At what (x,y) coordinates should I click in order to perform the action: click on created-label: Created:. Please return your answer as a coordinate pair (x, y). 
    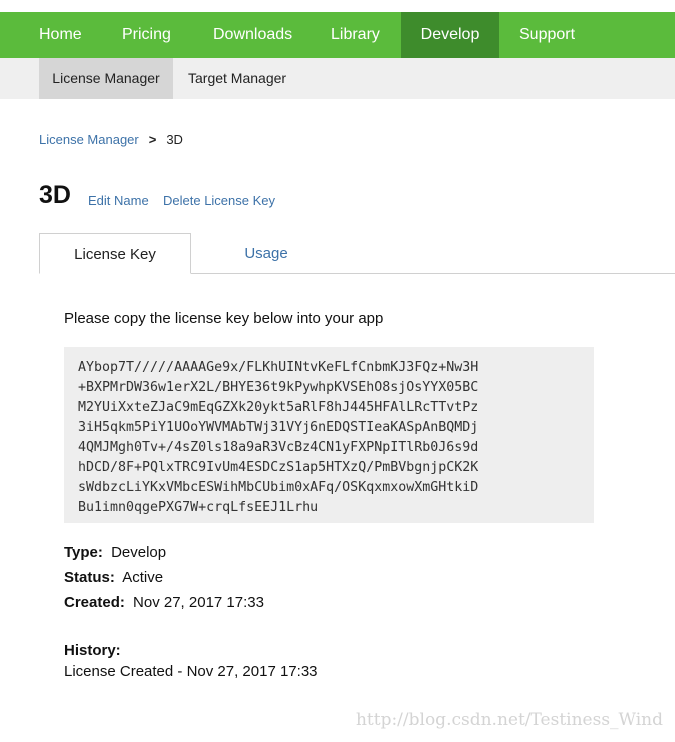
    Looking at the image, I should click on (94, 602).